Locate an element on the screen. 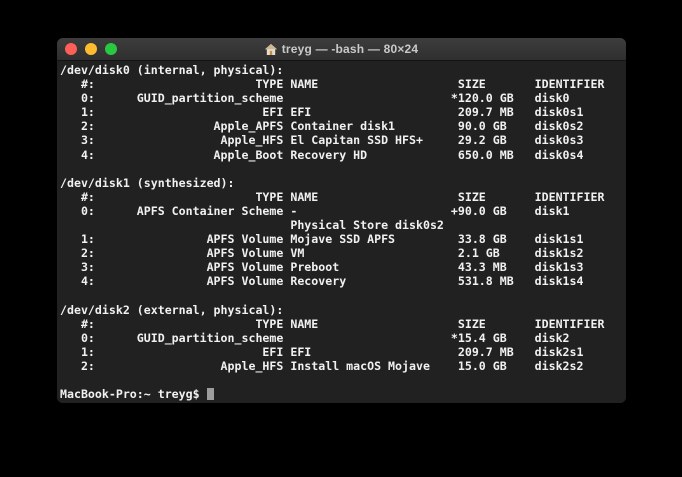 The width and height of the screenshot is (682, 477). terminal-line: Physical Store disk0s2 is located at coordinates (252, 225).